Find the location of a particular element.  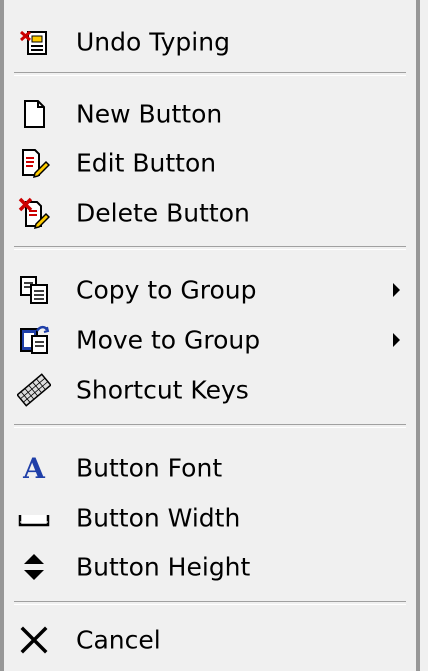

menu-item-label: Button Font is located at coordinates (149, 468).